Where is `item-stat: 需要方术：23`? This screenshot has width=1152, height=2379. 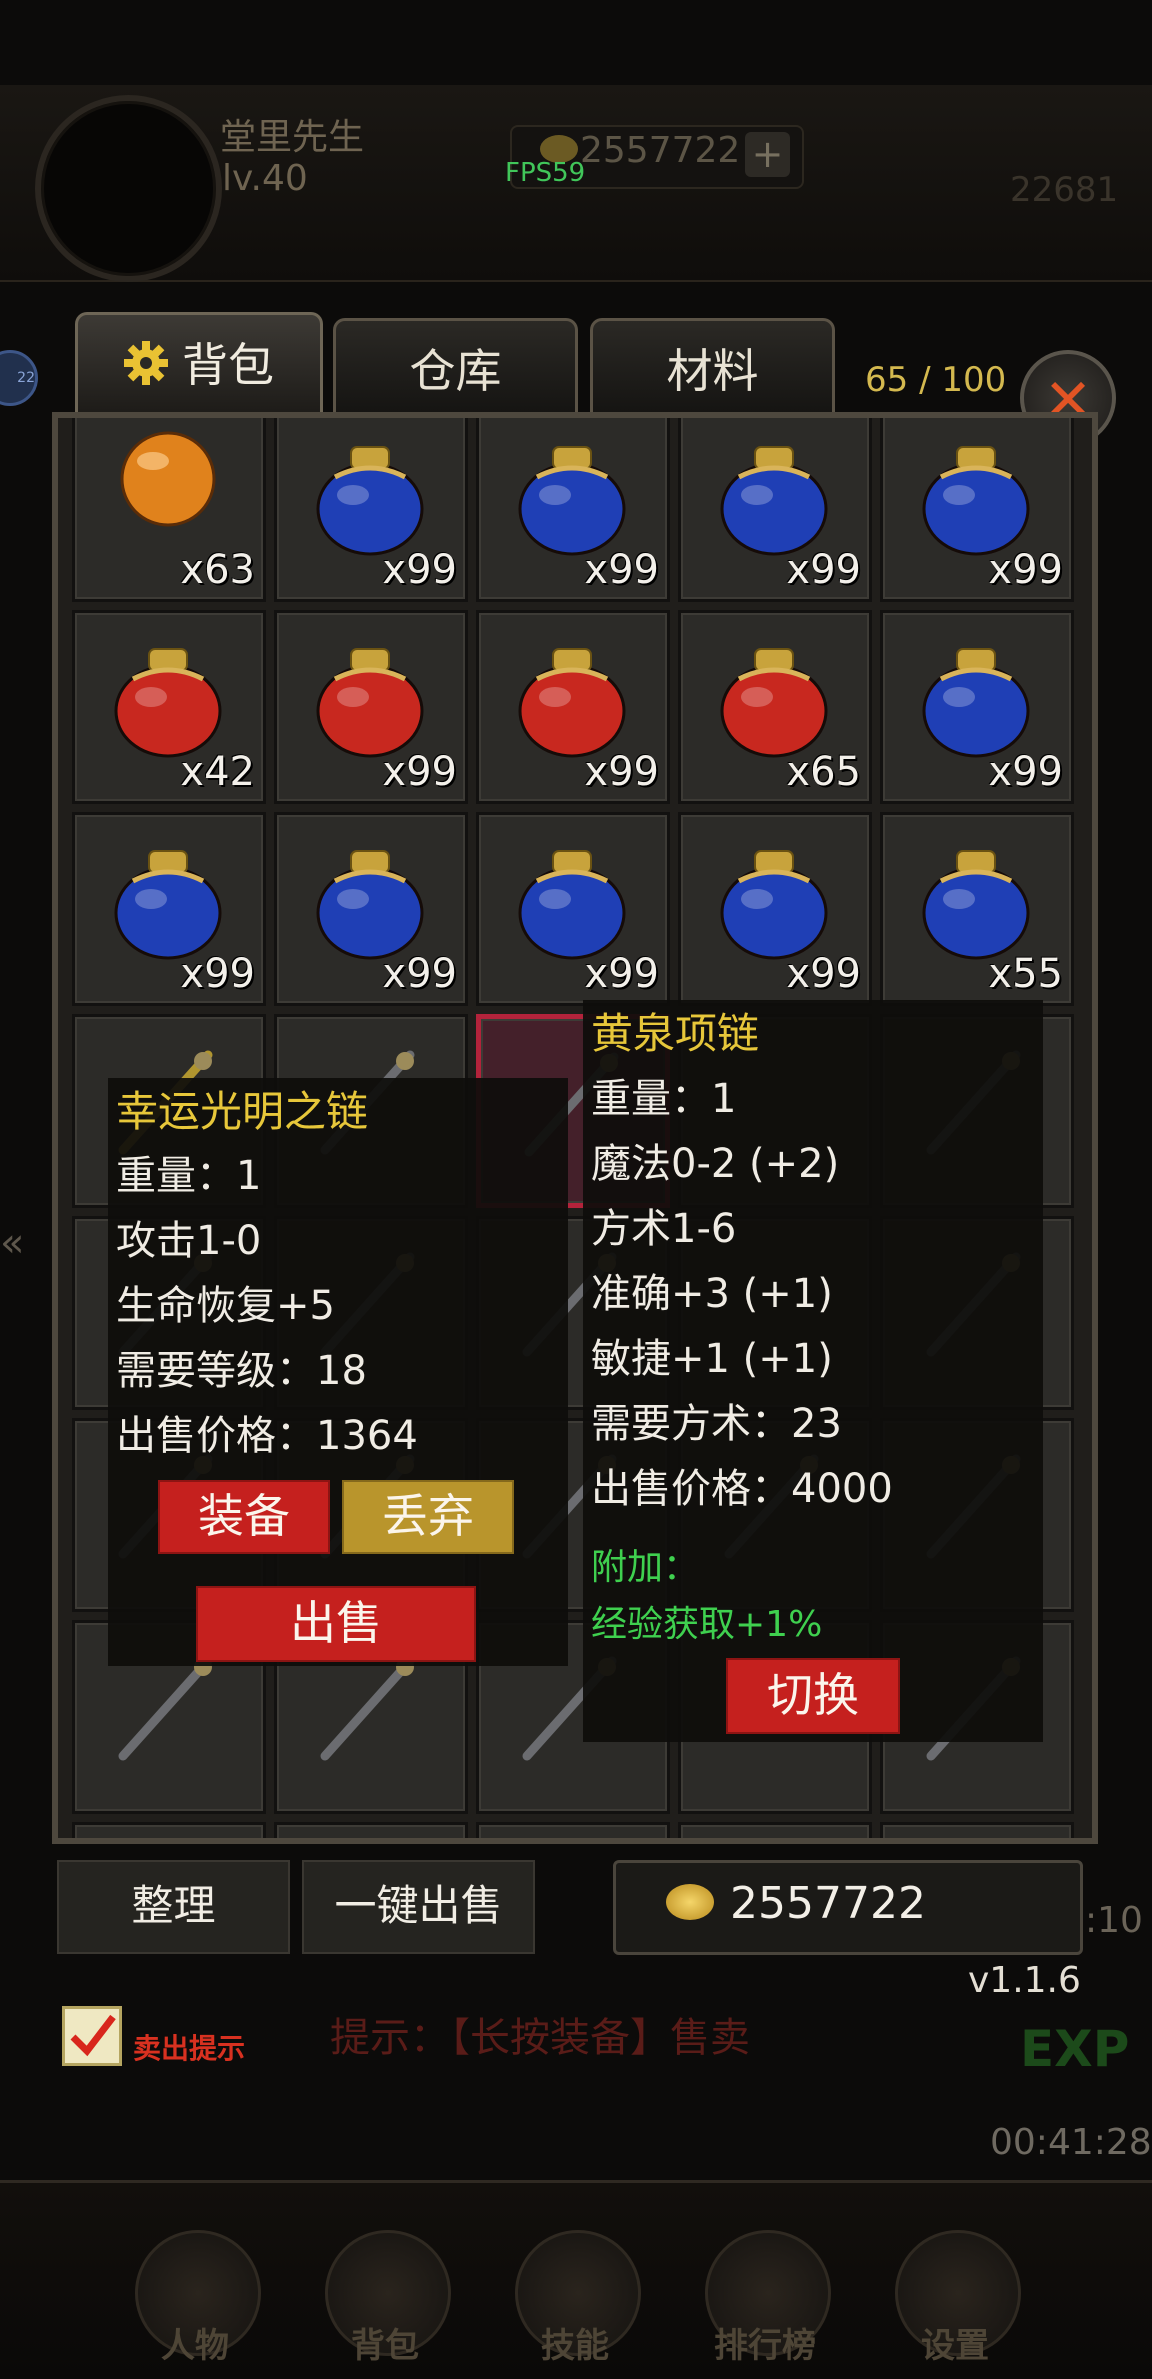
item-stat: 需要方术：23 is located at coordinates (716, 1424).